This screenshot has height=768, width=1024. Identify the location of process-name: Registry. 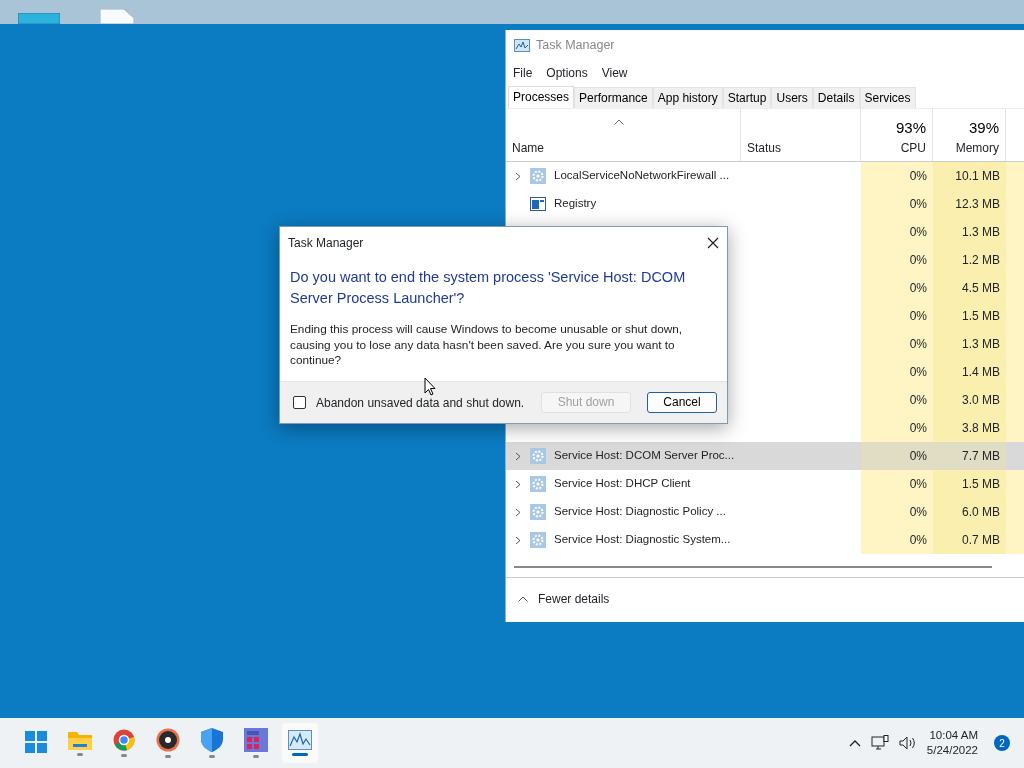
(575, 204).